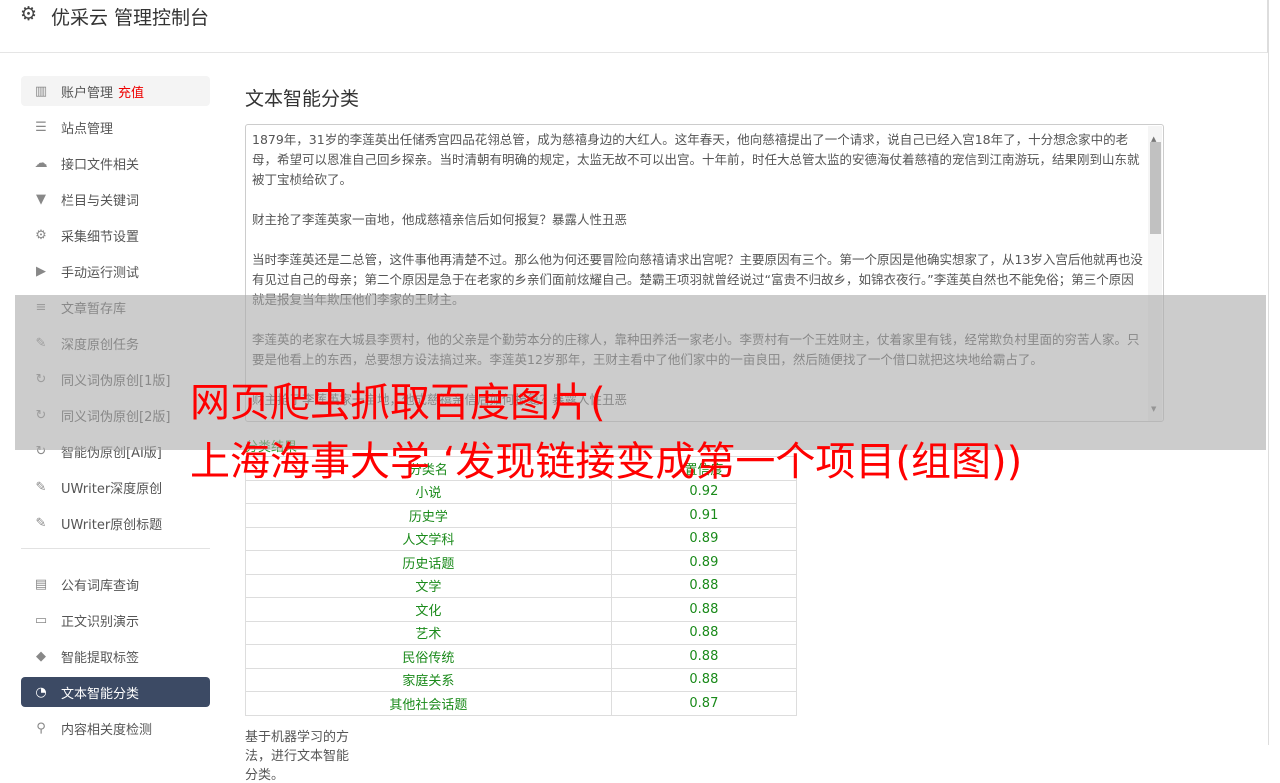 This screenshot has height=783, width=1280. I want to click on category-cell: 民俗传统, so click(428, 656).